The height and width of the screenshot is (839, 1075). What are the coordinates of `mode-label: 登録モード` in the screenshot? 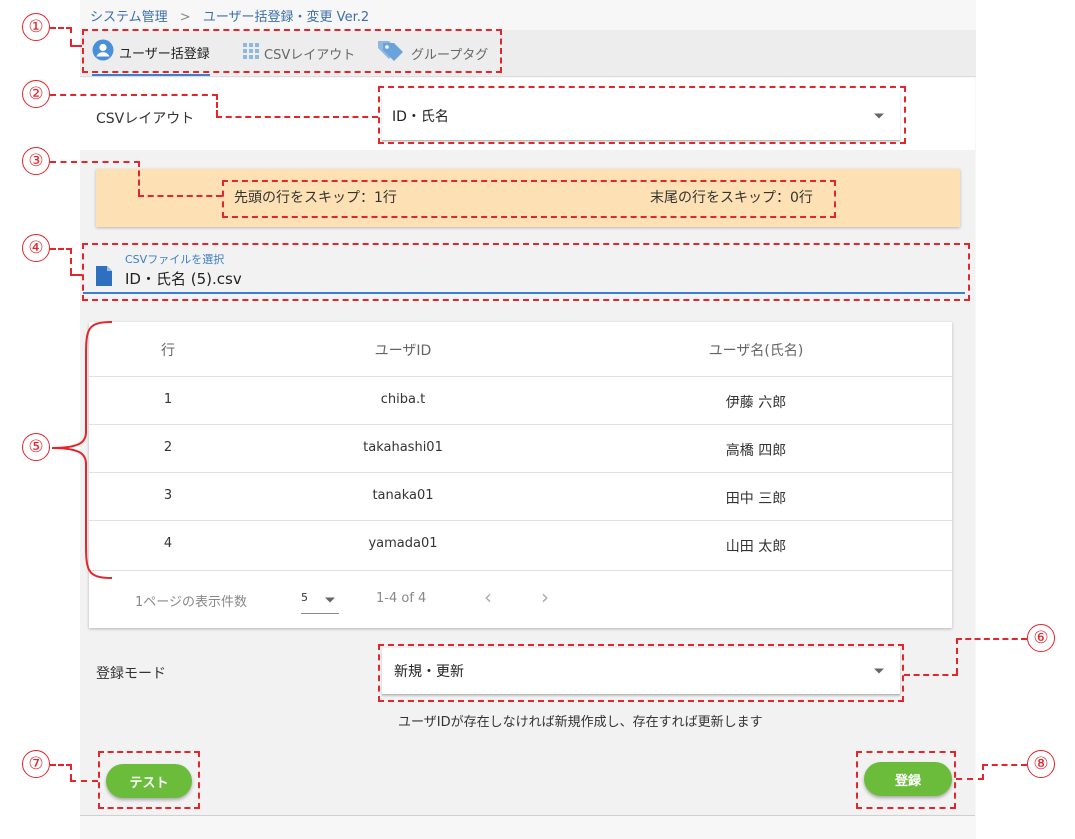 It's located at (131, 674).